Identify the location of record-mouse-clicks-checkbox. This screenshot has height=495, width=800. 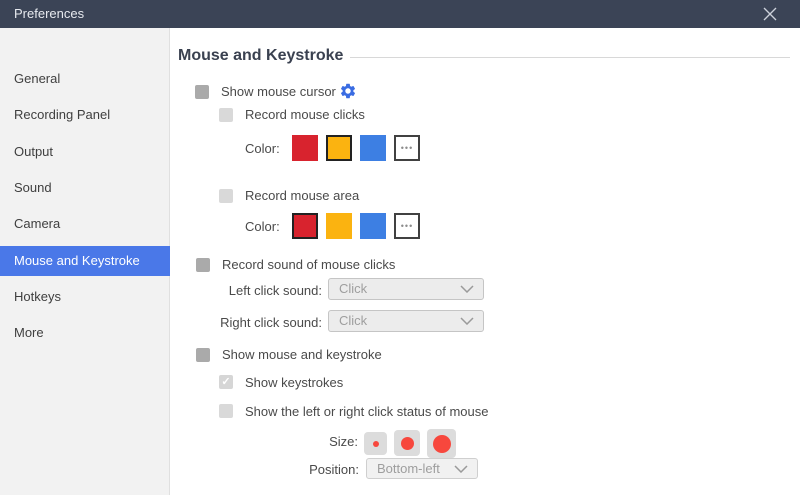
(226, 115).